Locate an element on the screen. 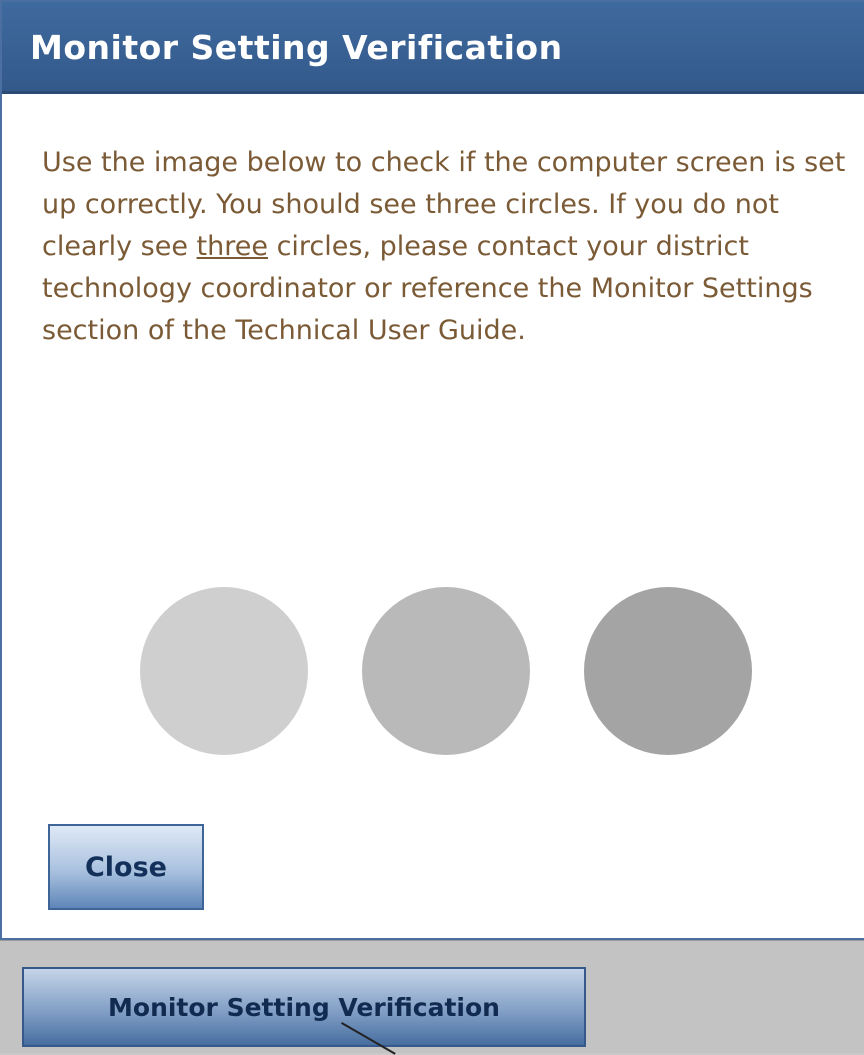 This screenshot has height=1055, width=864. monitor-setting-verification-button: Monitor Setting Verification is located at coordinates (304, 1007).